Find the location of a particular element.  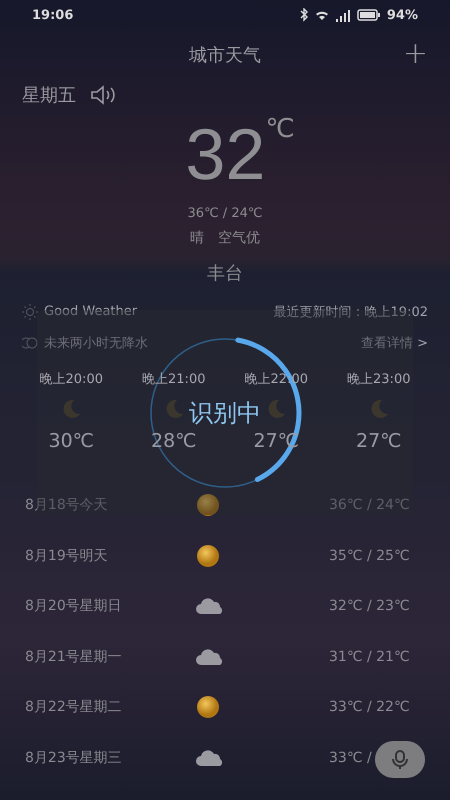

recognizing-text: 识别中 is located at coordinates (225, 413).